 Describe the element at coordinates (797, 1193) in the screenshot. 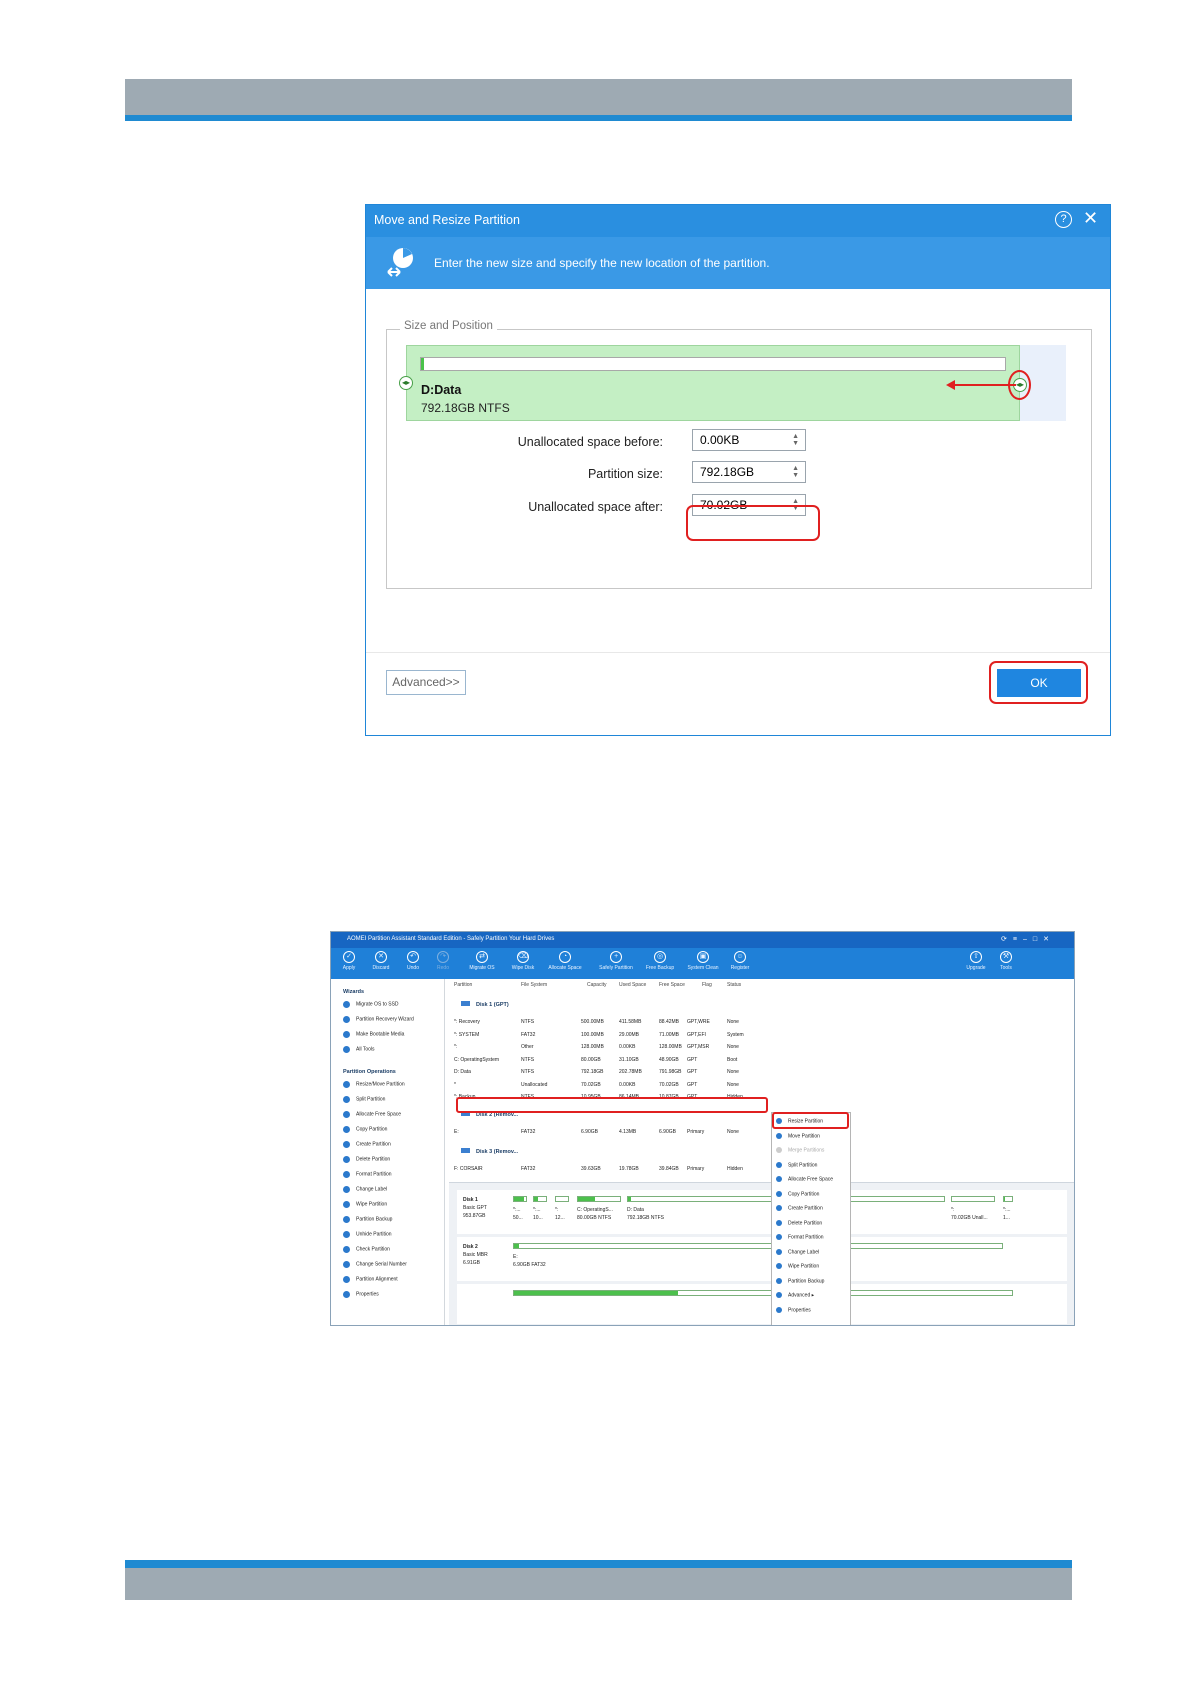

I see `context-menu-item: Copy Partition` at that location.